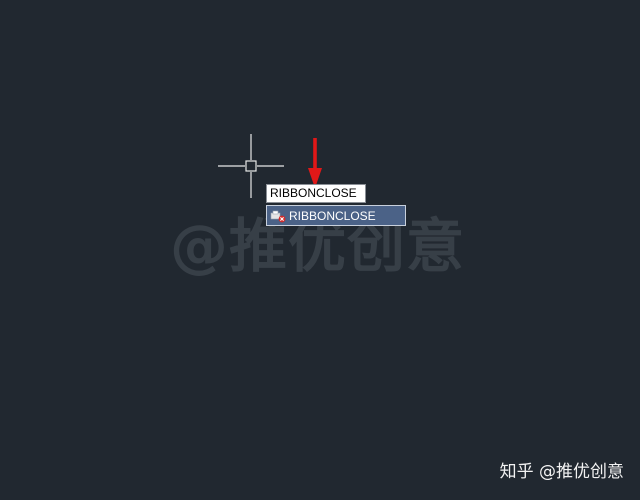  I want to click on autocomplete-item-ribbonclose: RIBBONCLOSE, so click(336, 215).